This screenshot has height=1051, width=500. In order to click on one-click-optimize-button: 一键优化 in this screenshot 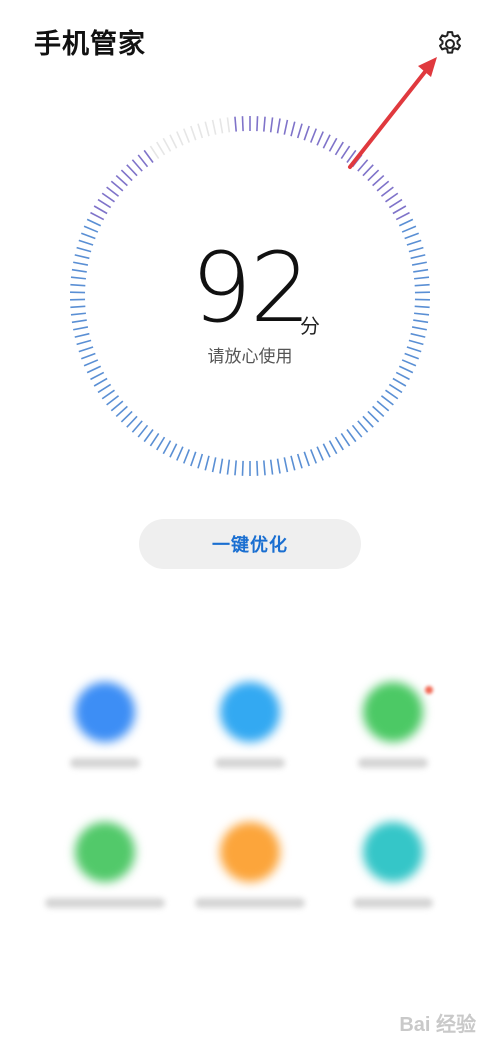, I will do `click(250, 544)`.